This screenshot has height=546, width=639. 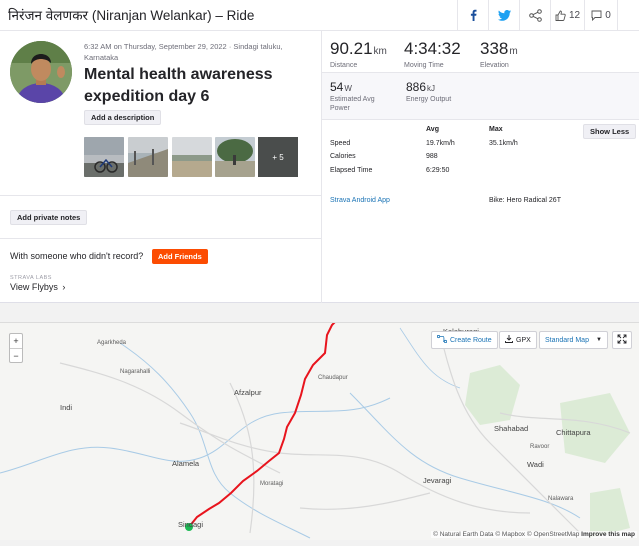 What do you see at coordinates (360, 200) in the screenshot?
I see `device-link: Strava Android App` at bounding box center [360, 200].